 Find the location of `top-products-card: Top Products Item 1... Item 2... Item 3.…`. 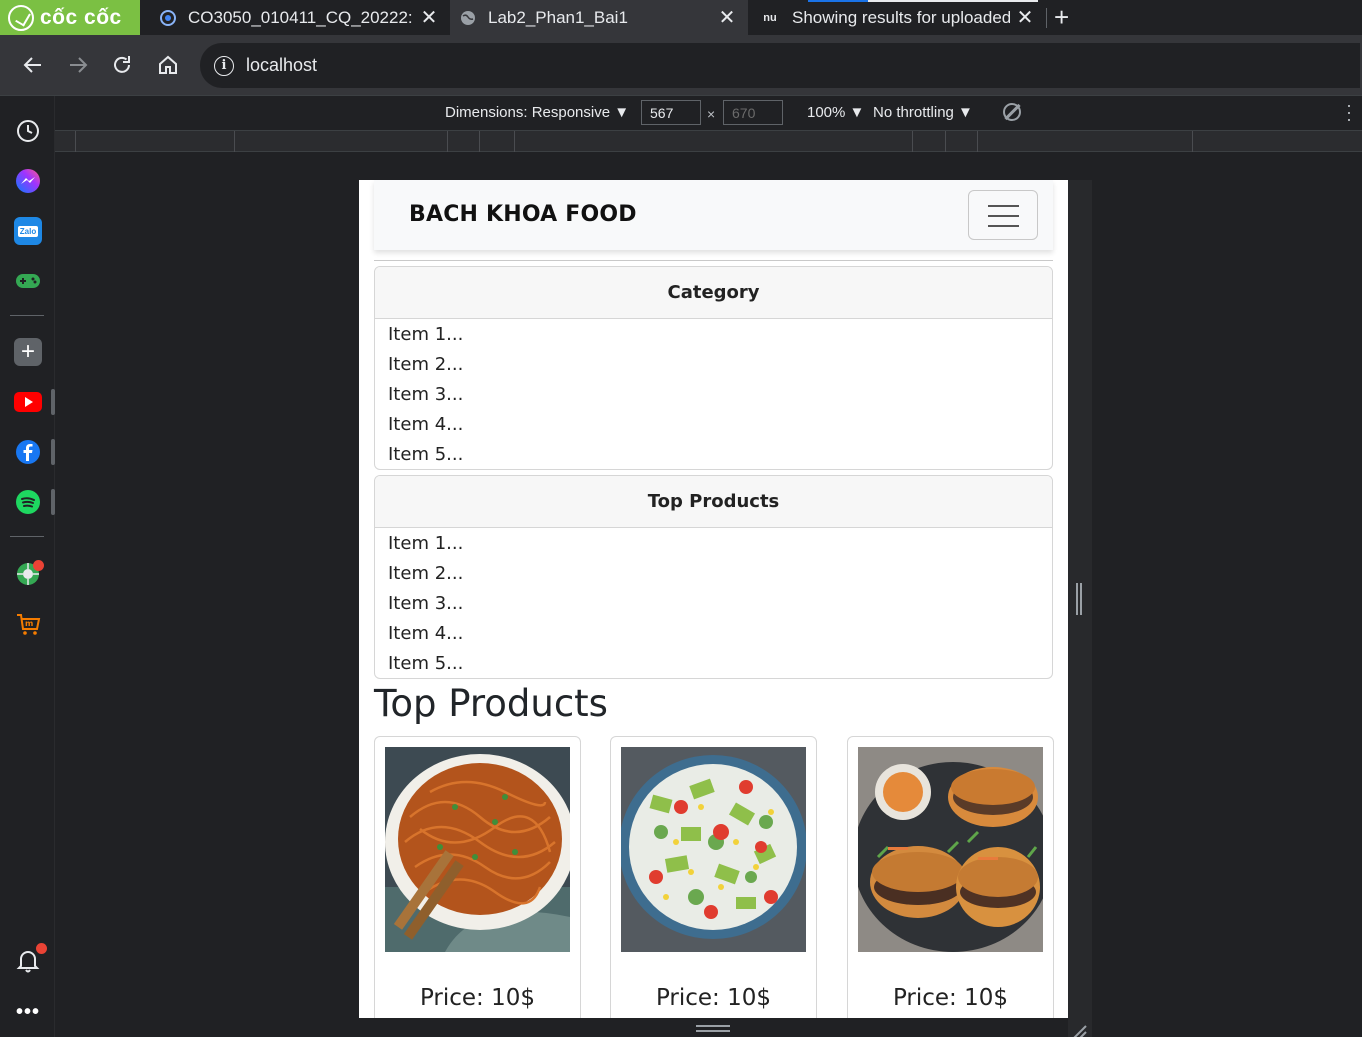

top-products-card: Top Products Item 1... Item 2... Item 3.… is located at coordinates (713, 577).